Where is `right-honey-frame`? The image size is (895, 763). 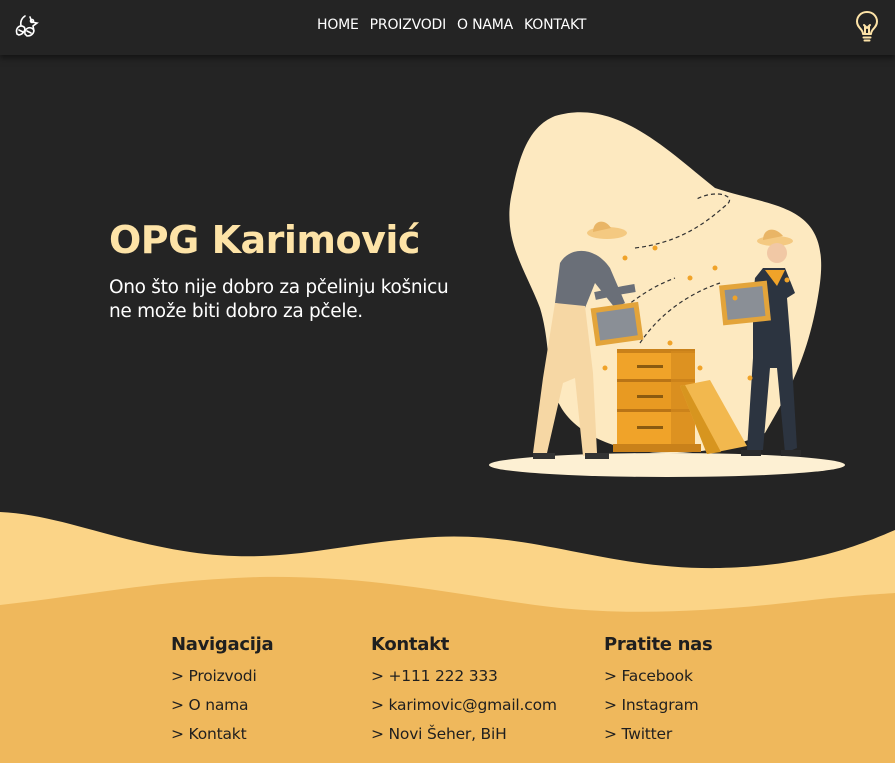 right-honey-frame is located at coordinates (745, 303).